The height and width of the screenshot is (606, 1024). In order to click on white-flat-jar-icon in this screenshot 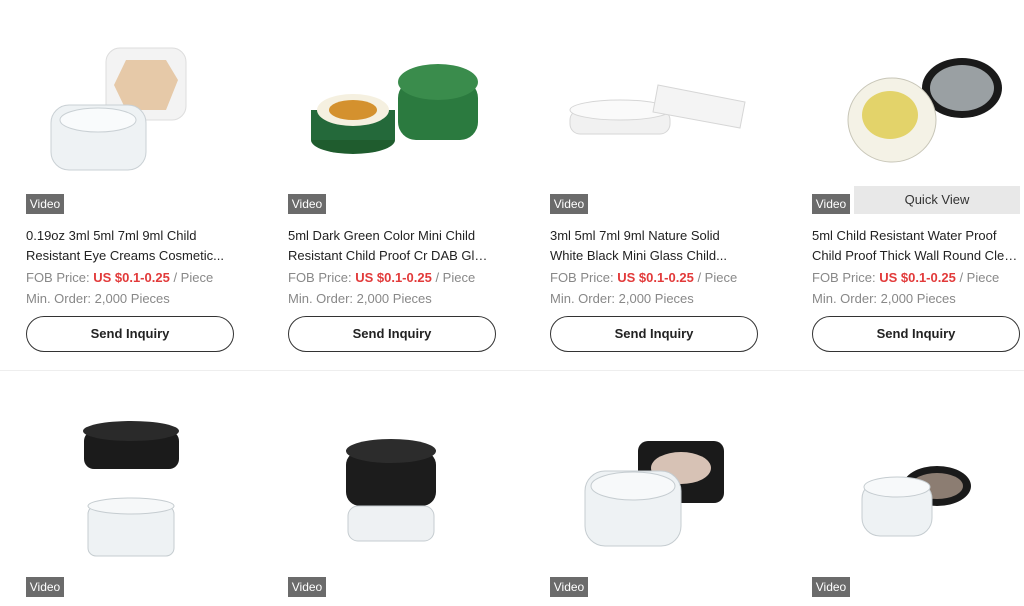, I will do `click(655, 105)`.